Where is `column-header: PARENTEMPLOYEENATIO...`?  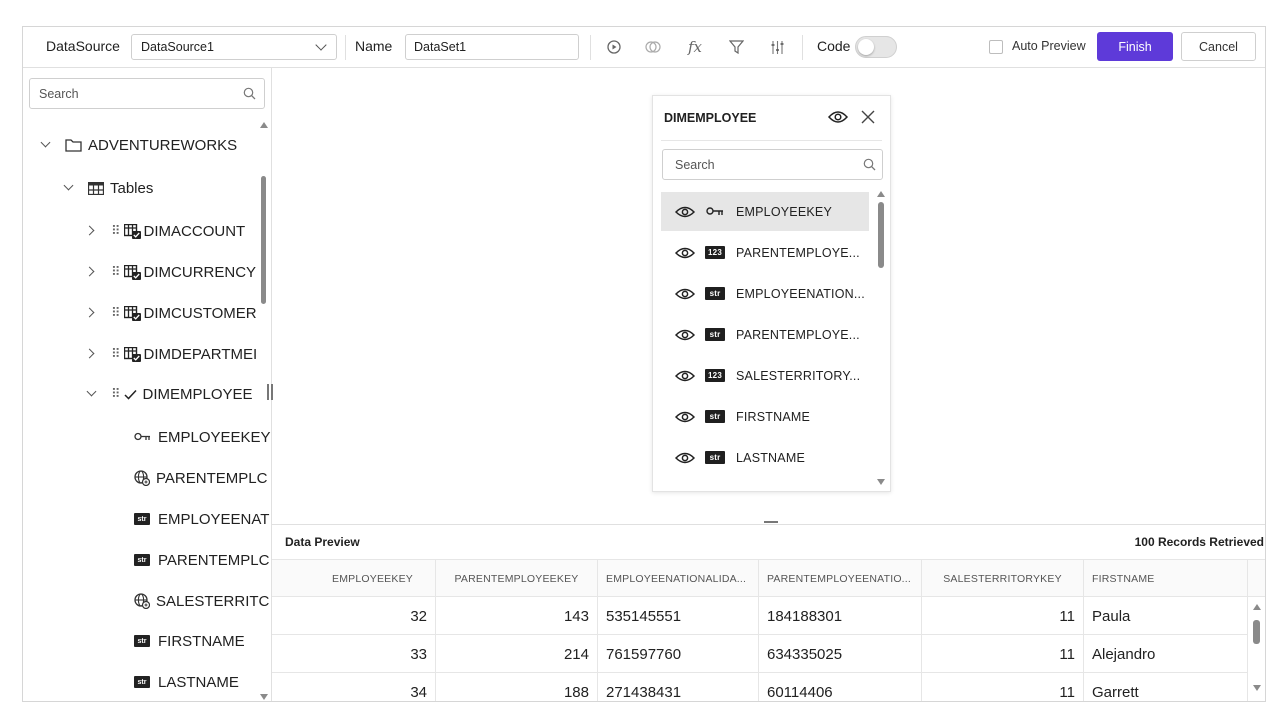 column-header: PARENTEMPLOYEENATIO... is located at coordinates (840, 579).